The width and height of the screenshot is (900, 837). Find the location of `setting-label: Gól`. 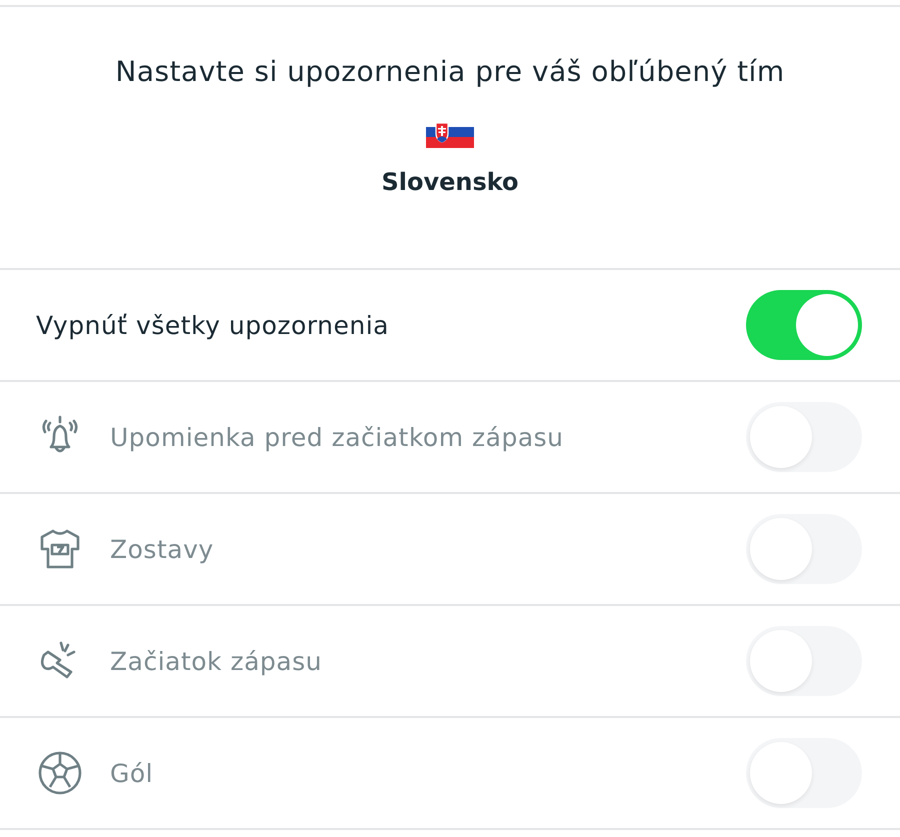

setting-label: Gól is located at coordinates (132, 773).